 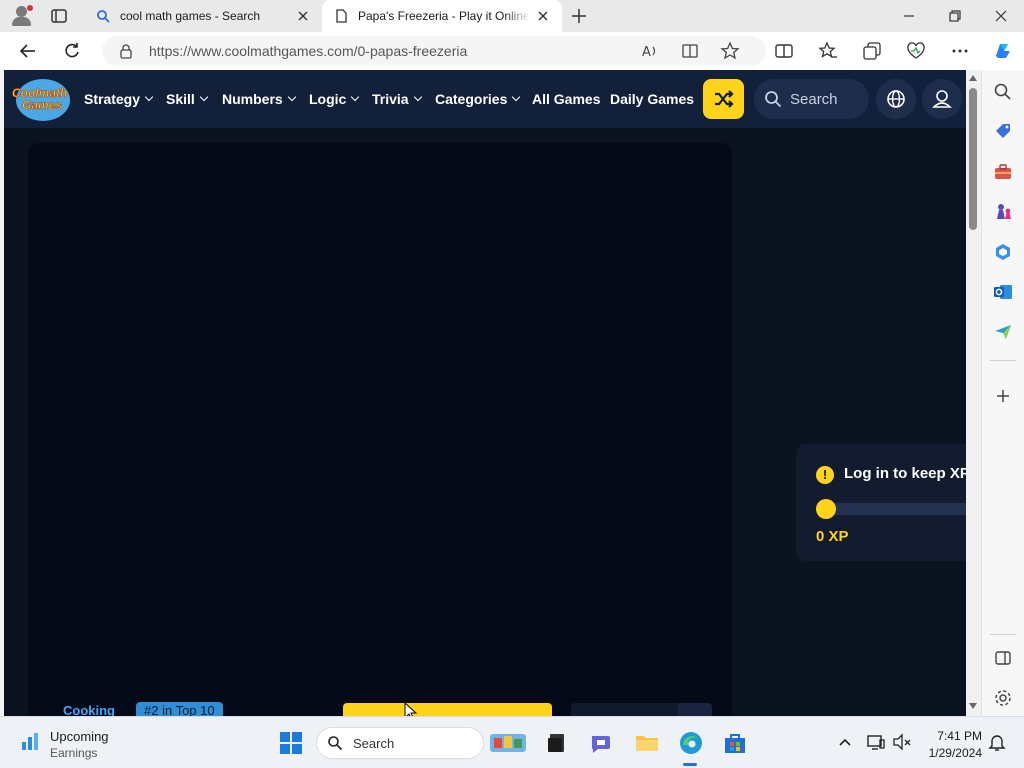 I want to click on sidebar-search-icon, so click(x=1003, y=92).